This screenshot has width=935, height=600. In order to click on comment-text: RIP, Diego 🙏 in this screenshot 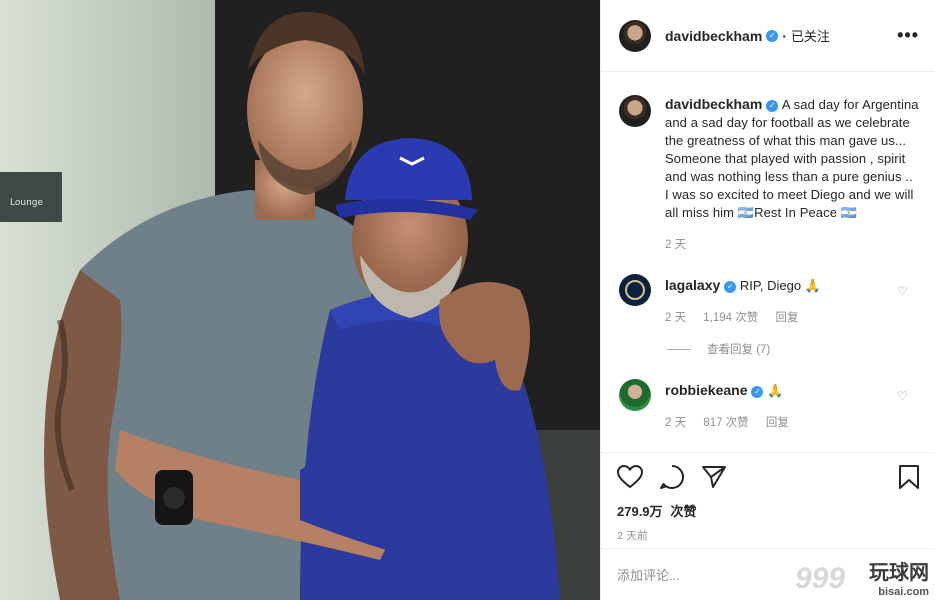, I will do `click(780, 285)`.